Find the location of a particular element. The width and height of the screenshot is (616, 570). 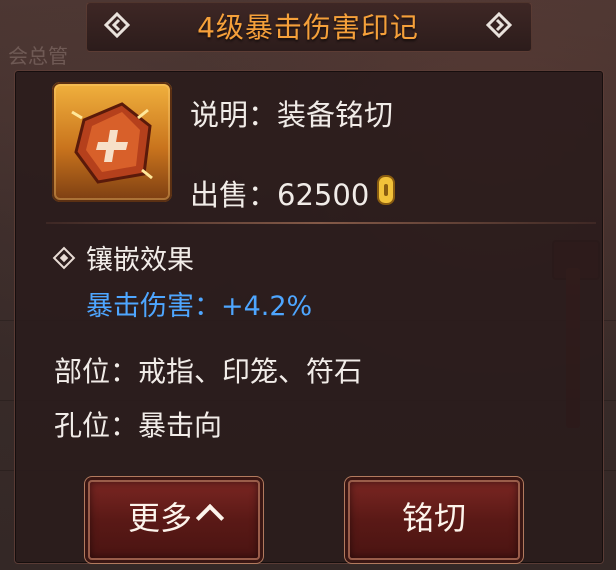

inlay-effect-heading: 镶嵌效果 is located at coordinates (123, 257).